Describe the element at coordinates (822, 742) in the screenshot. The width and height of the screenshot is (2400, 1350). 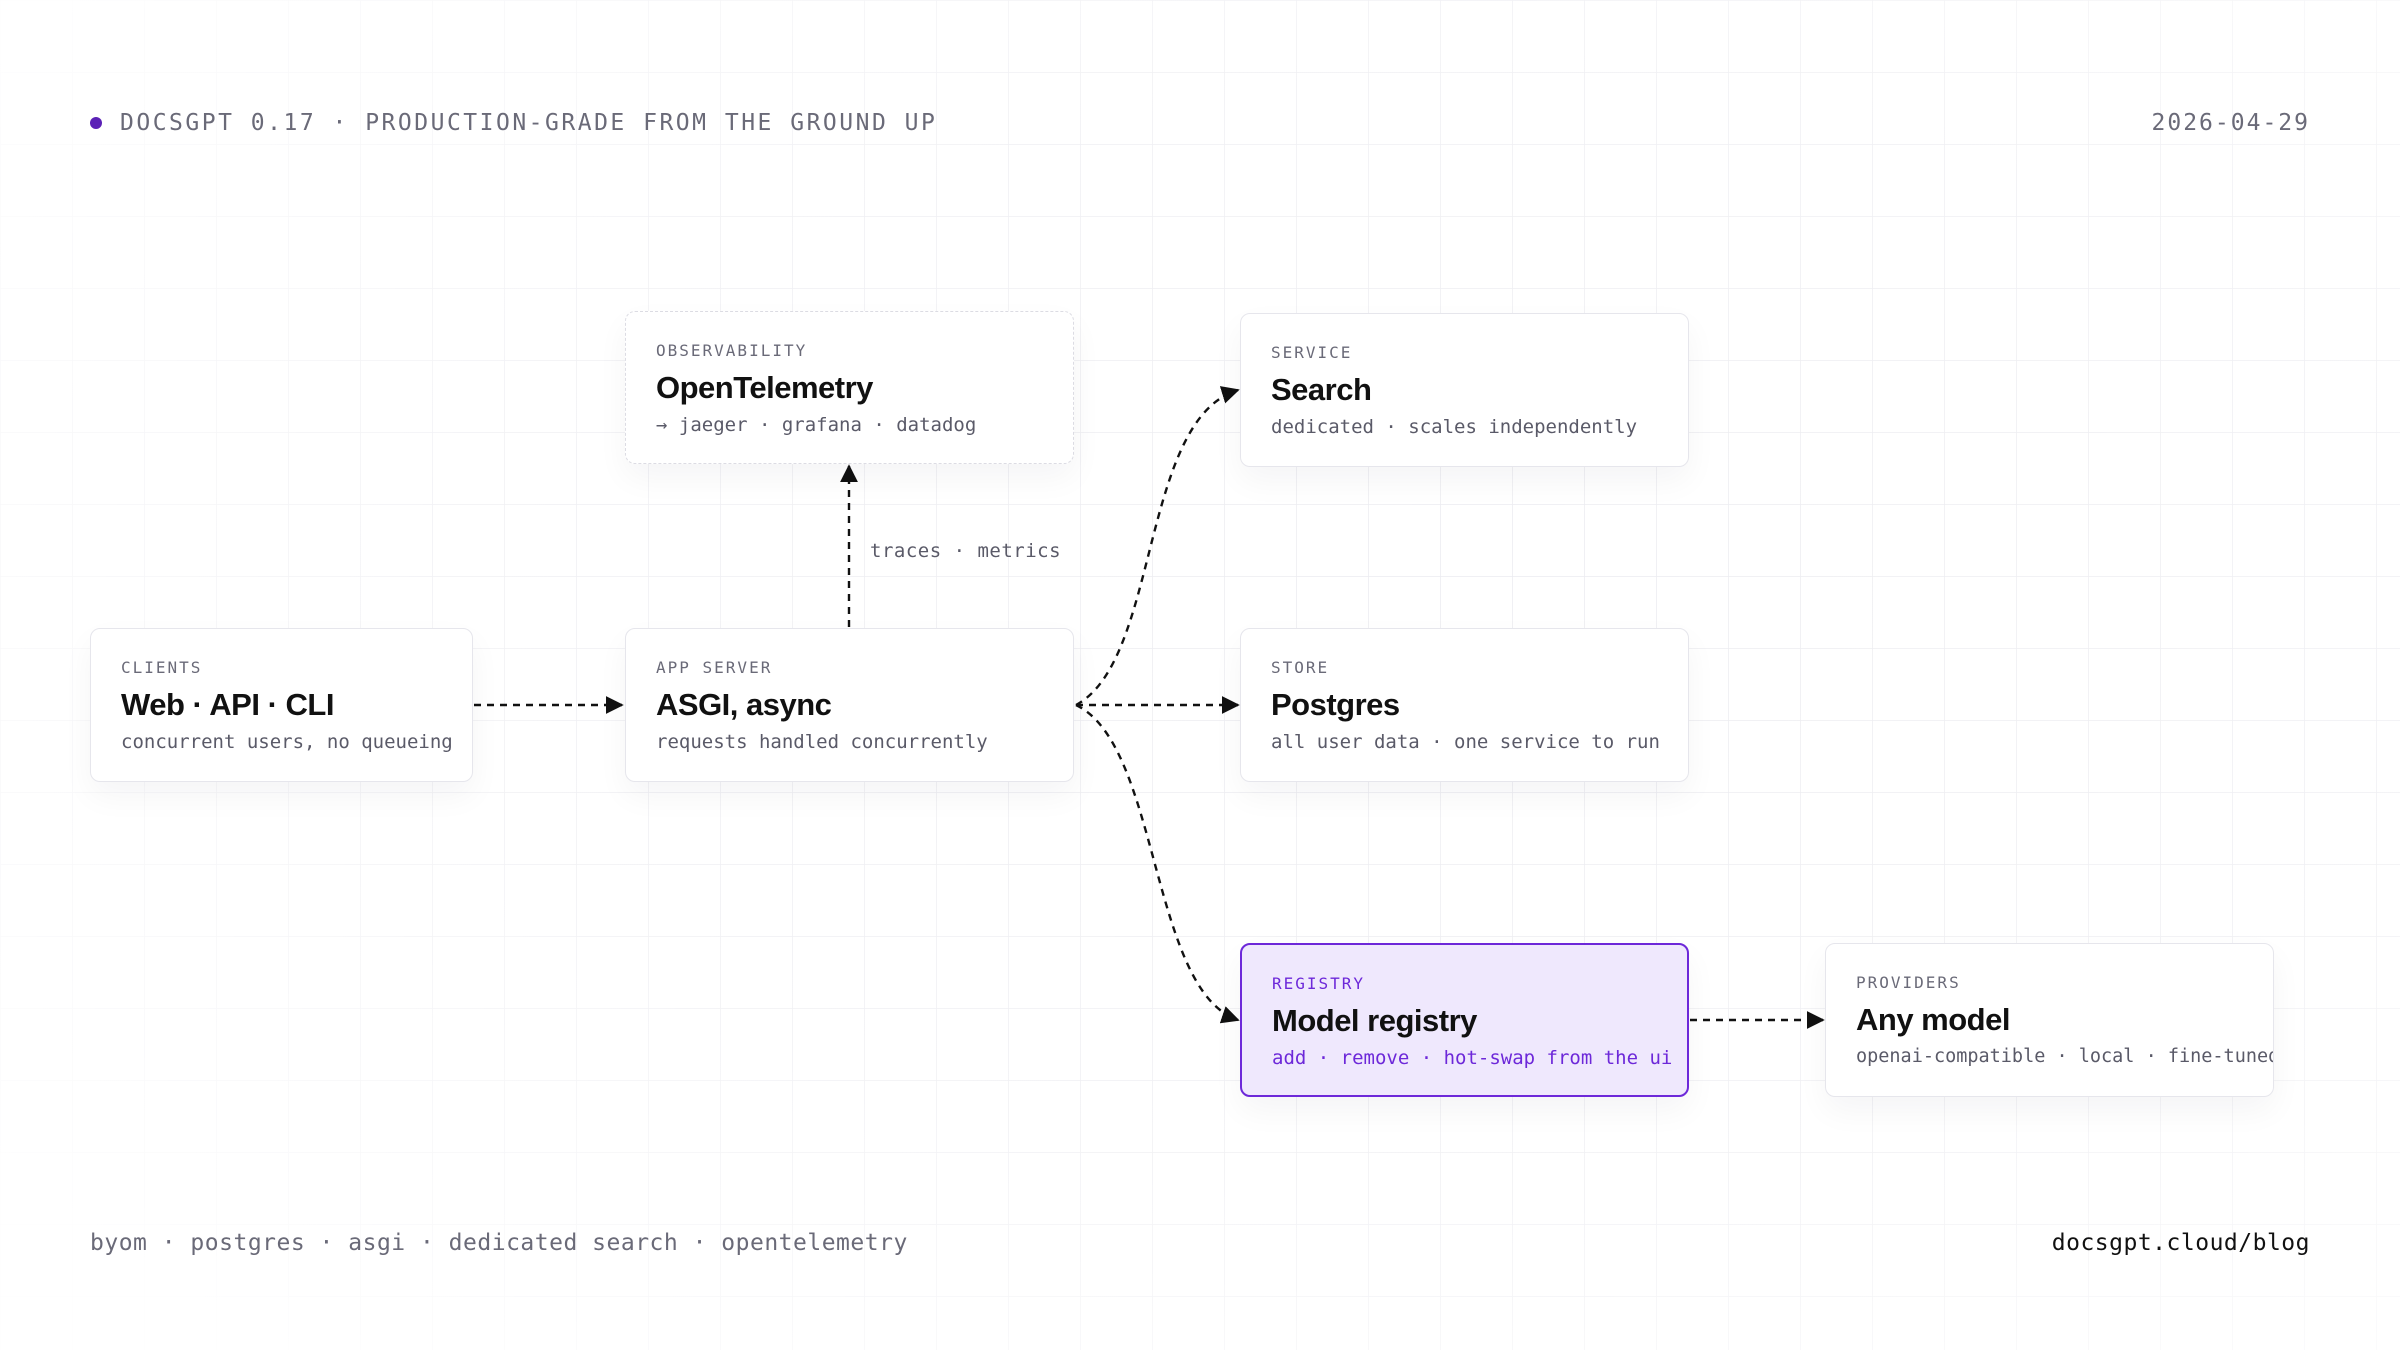
I see `node-subtitle: requests handled concurrently` at that location.